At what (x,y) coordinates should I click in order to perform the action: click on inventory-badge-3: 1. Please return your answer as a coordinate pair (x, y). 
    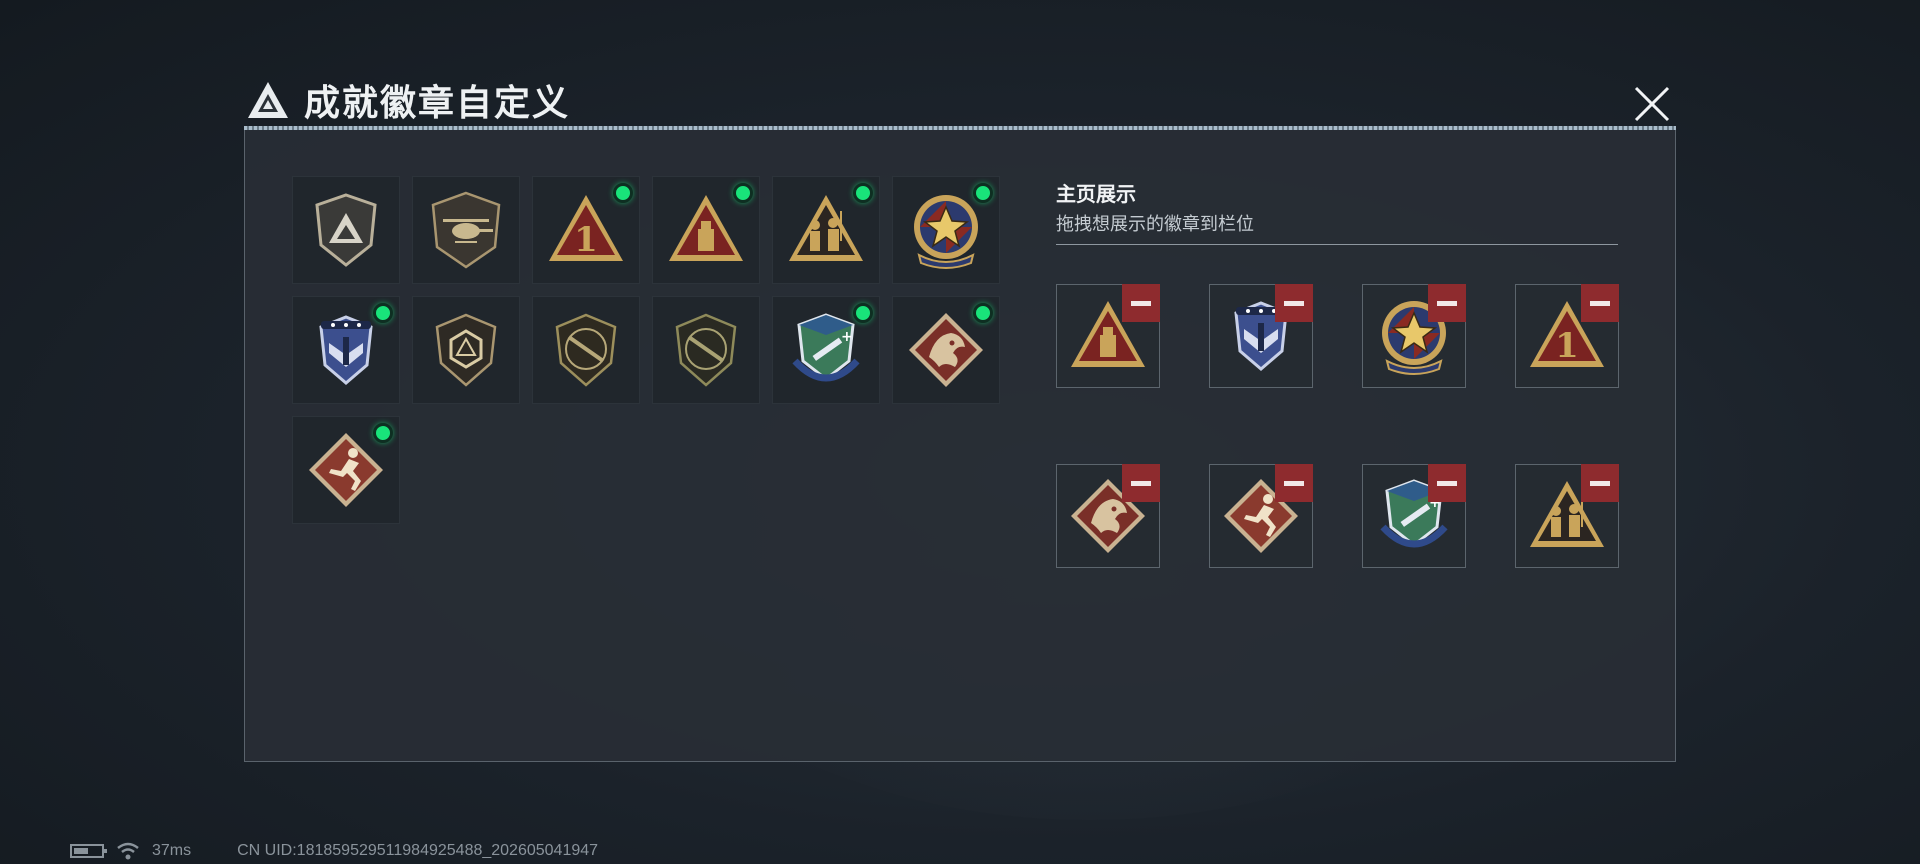
    Looking at the image, I should click on (586, 230).